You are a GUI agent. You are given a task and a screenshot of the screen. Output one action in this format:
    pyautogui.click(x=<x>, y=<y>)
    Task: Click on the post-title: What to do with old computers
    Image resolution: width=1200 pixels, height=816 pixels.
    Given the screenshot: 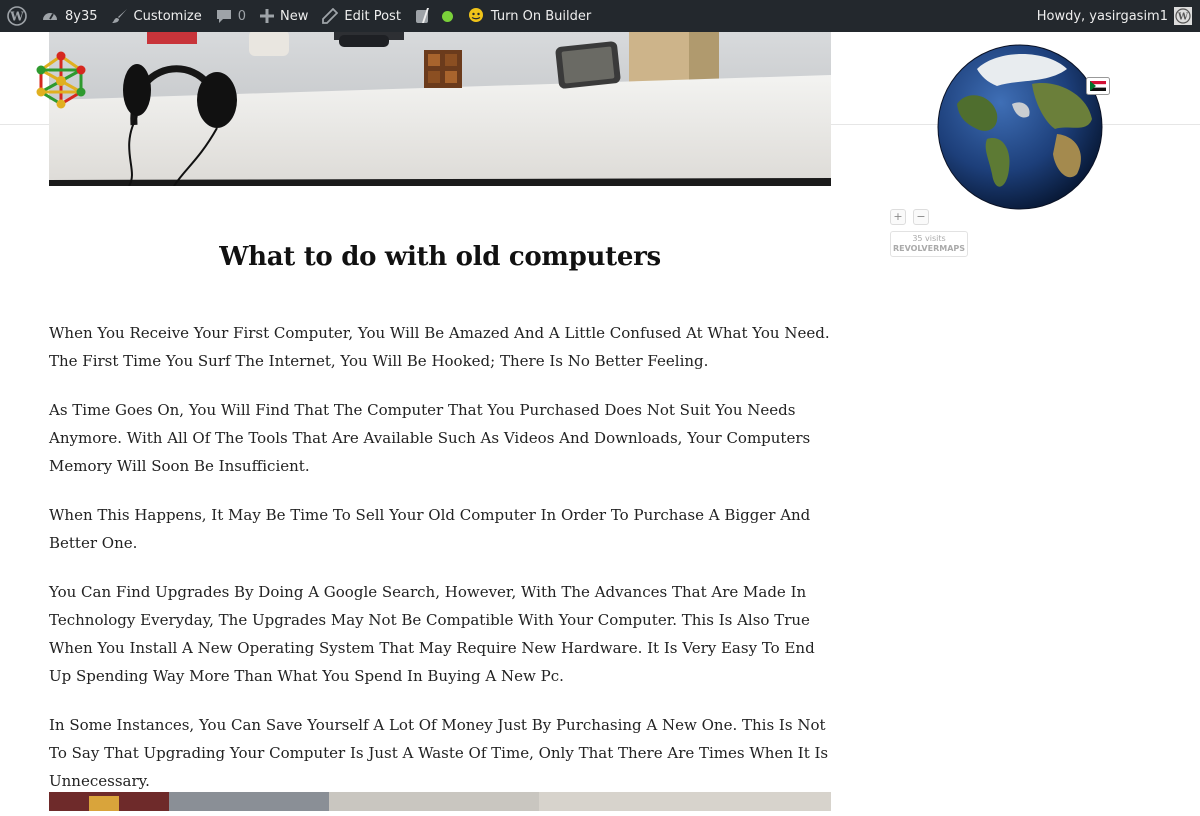 What is the action you would take?
    pyautogui.click(x=440, y=257)
    